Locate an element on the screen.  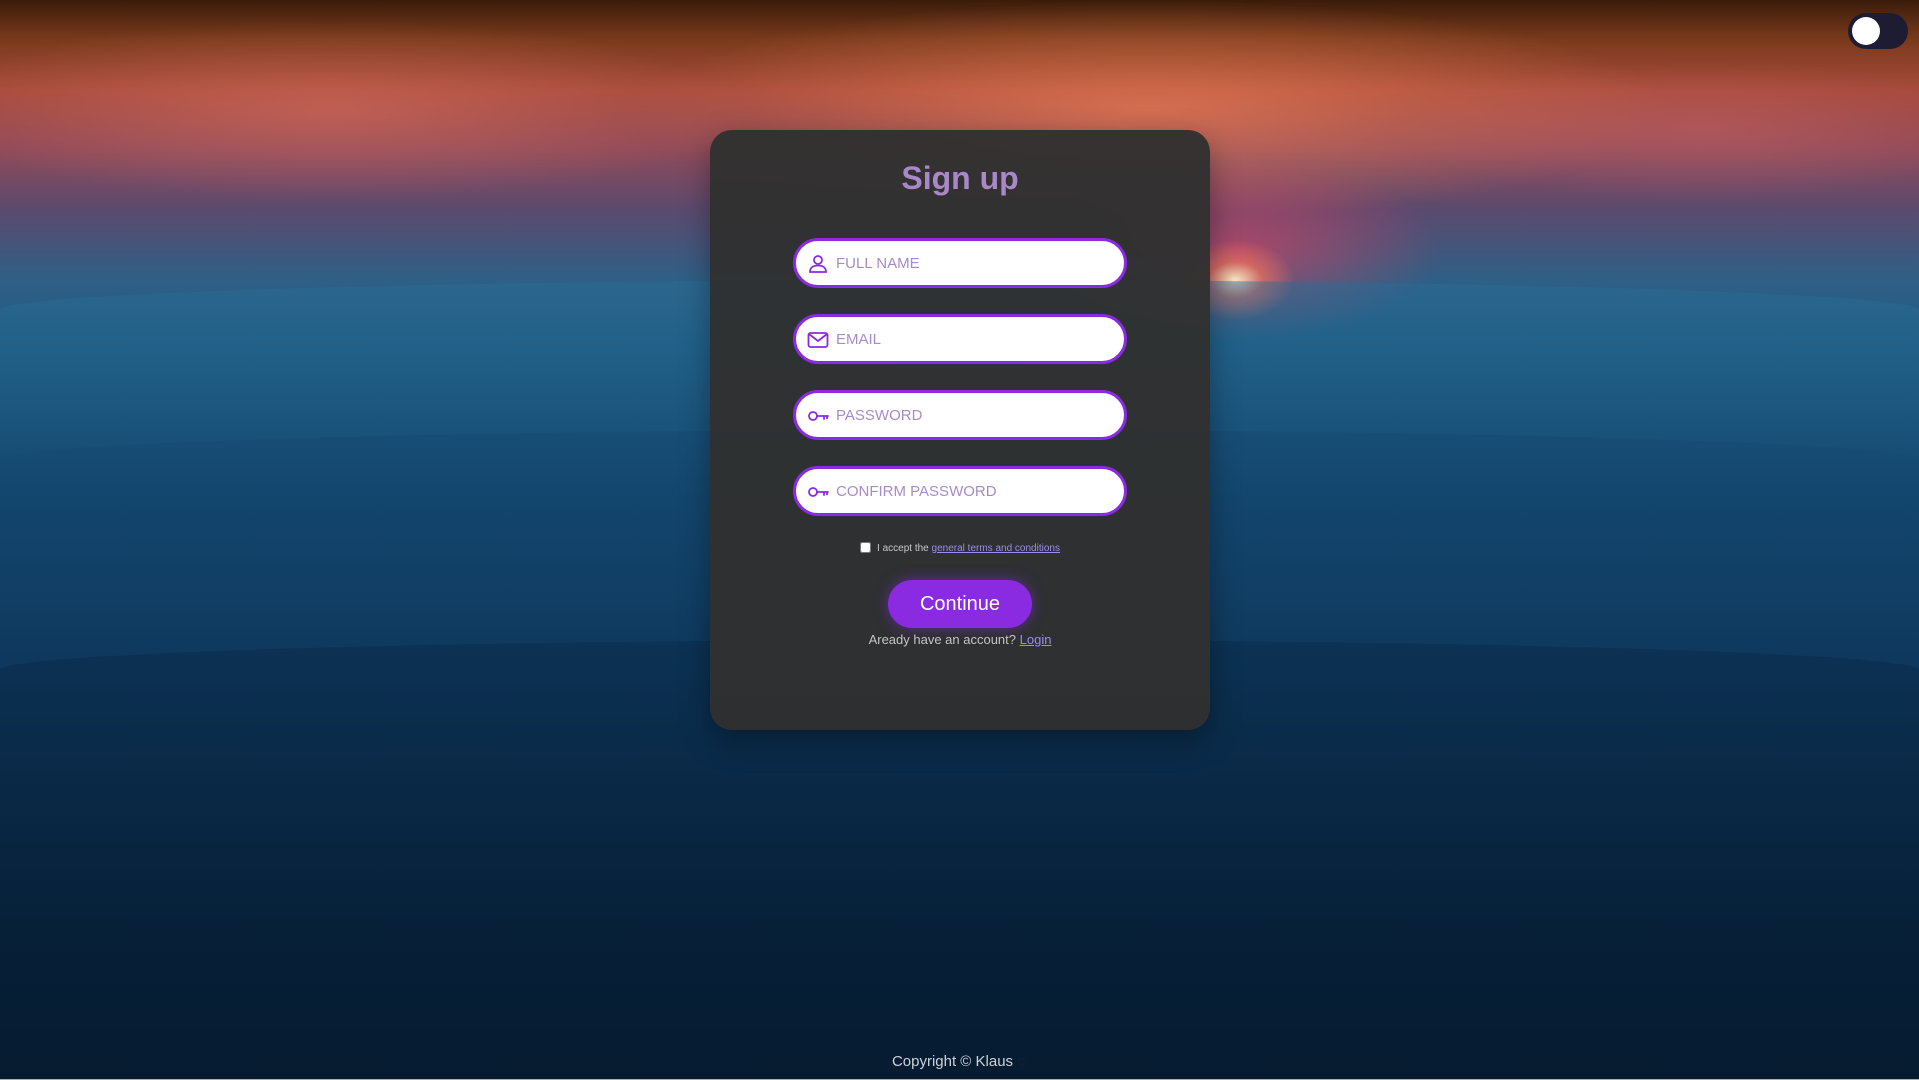
continue-button: Continue is located at coordinates (960, 604).